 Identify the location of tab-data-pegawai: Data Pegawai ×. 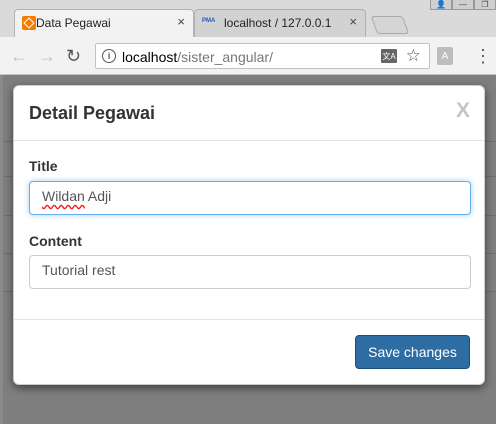
(104, 23).